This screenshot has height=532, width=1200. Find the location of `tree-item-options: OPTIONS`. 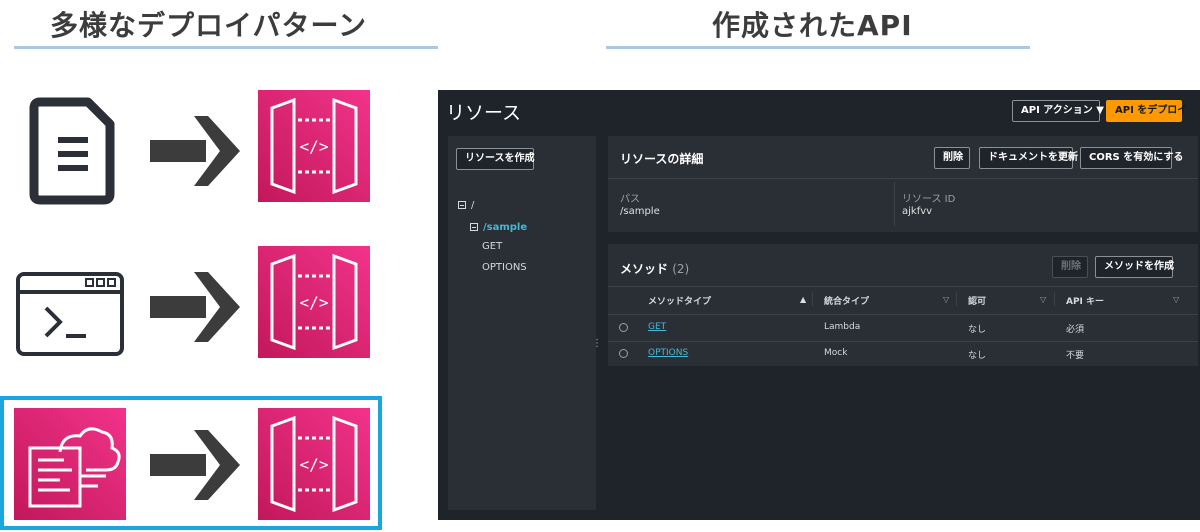

tree-item-options: OPTIONS is located at coordinates (504, 267).